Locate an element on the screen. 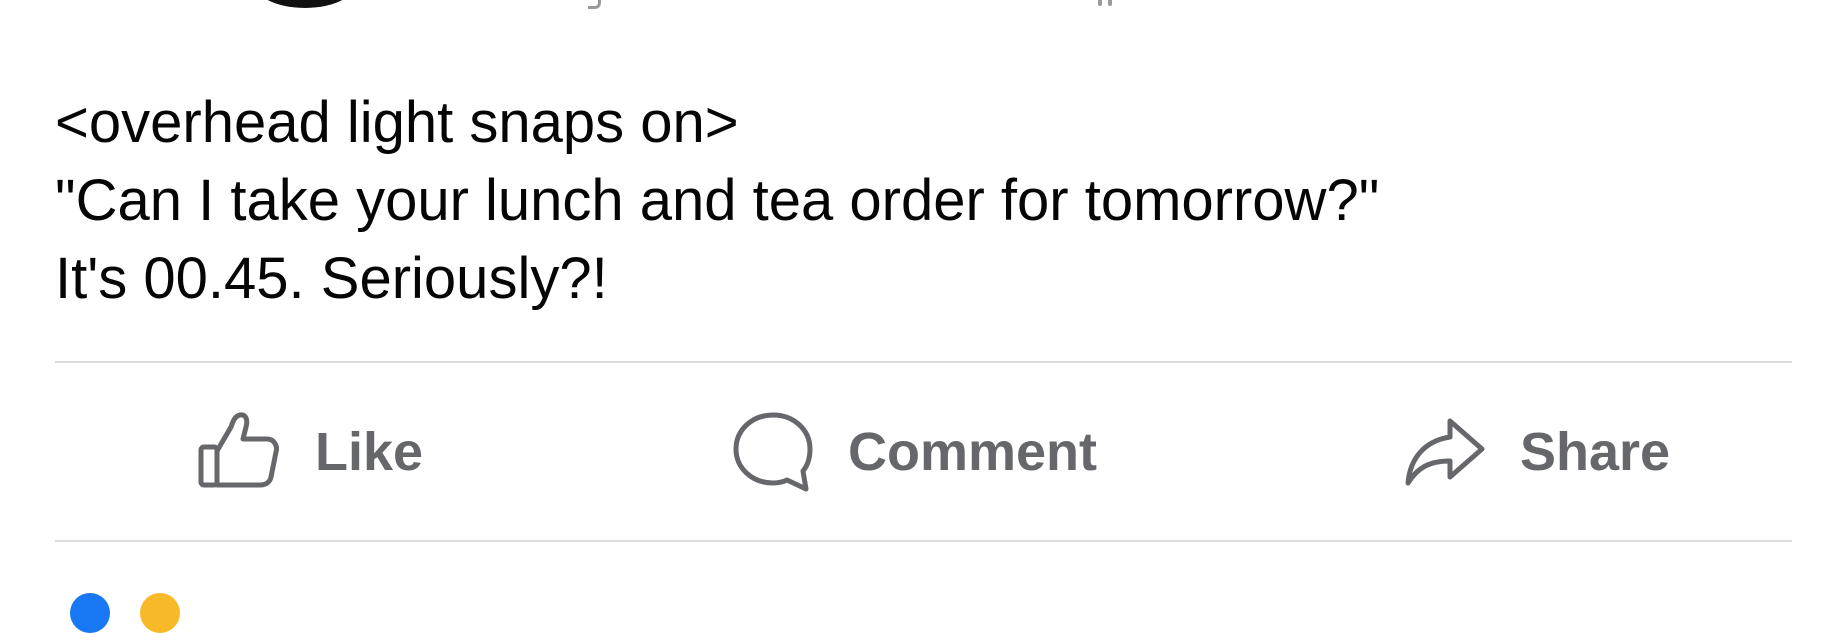 This screenshot has width=1847, height=633. comment-button: Comment is located at coordinates (912, 451).